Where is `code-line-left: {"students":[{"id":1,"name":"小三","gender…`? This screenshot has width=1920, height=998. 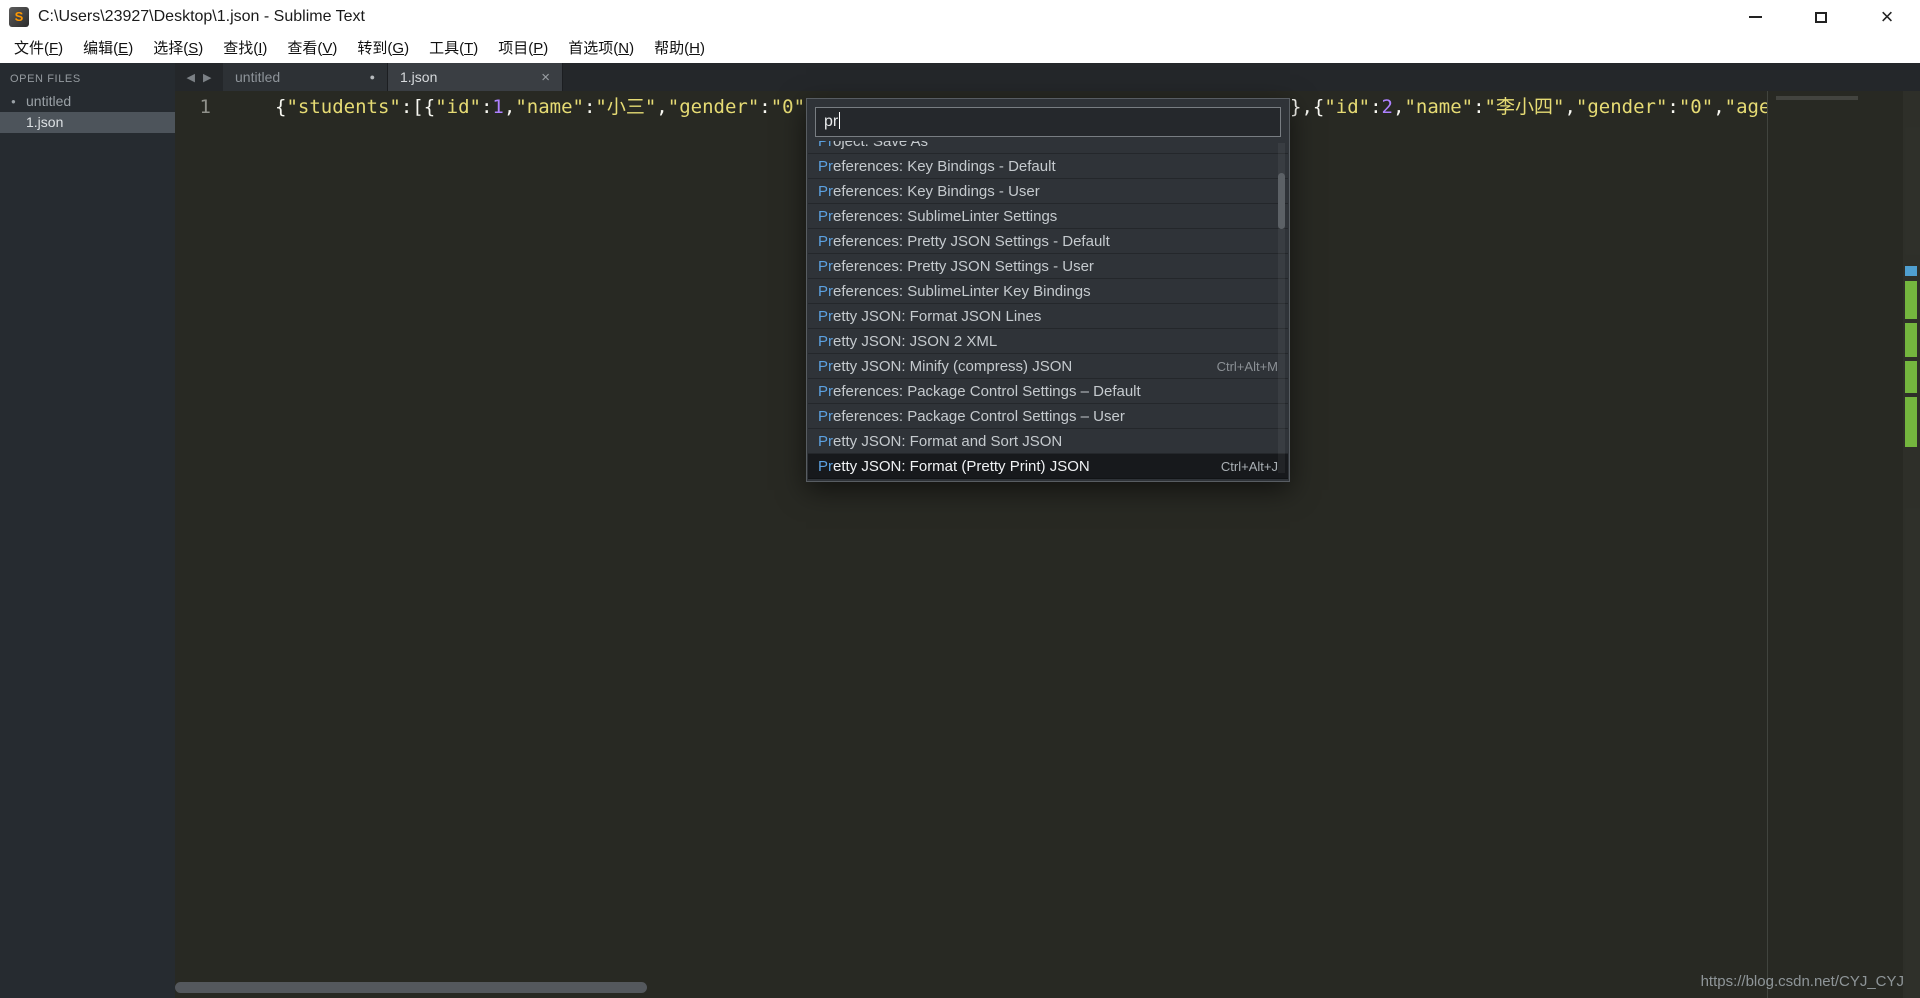 code-line-left: {"students":[{"id":1,"name":"小三","gender… is located at coordinates (546, 107).